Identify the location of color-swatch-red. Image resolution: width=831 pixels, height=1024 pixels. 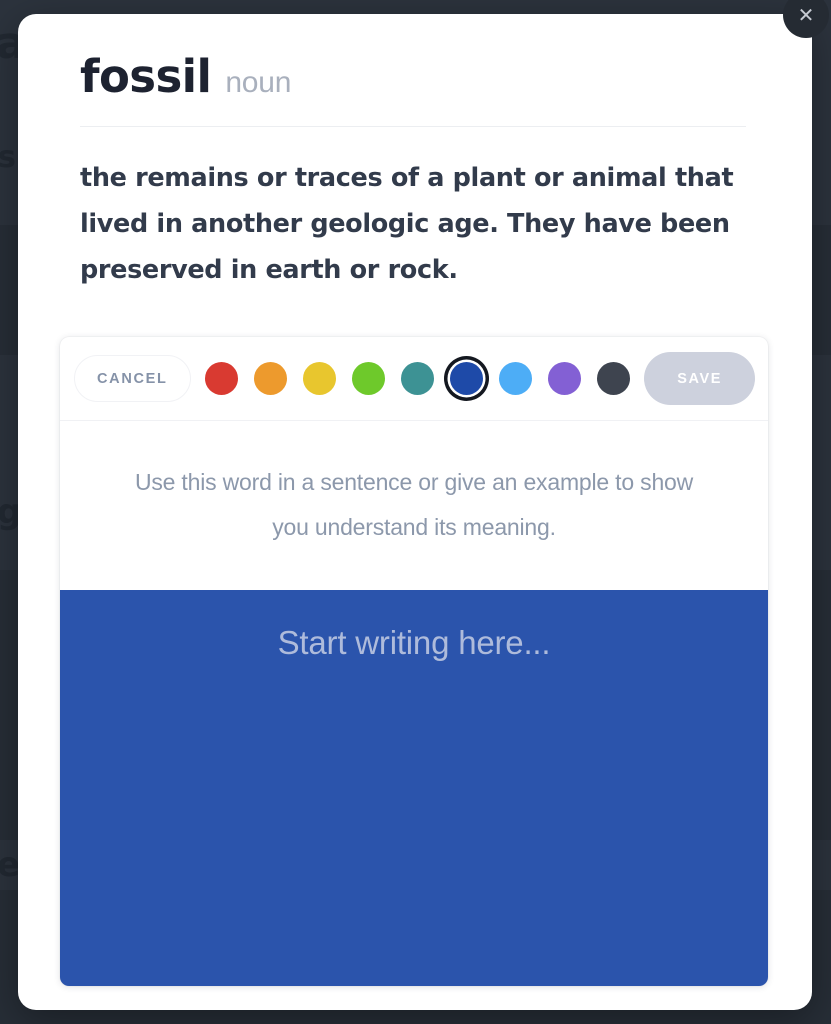
(221, 378).